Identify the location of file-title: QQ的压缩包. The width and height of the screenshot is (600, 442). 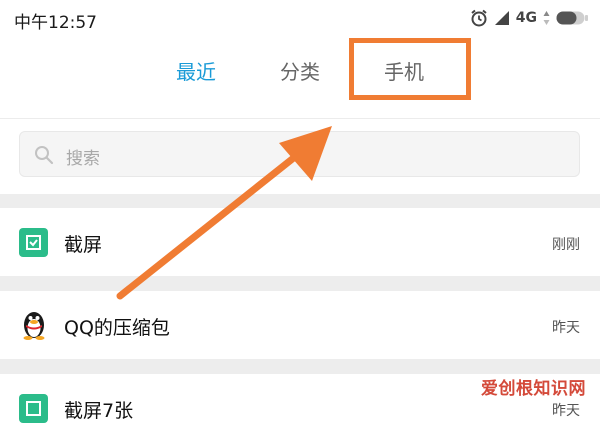
(117, 328).